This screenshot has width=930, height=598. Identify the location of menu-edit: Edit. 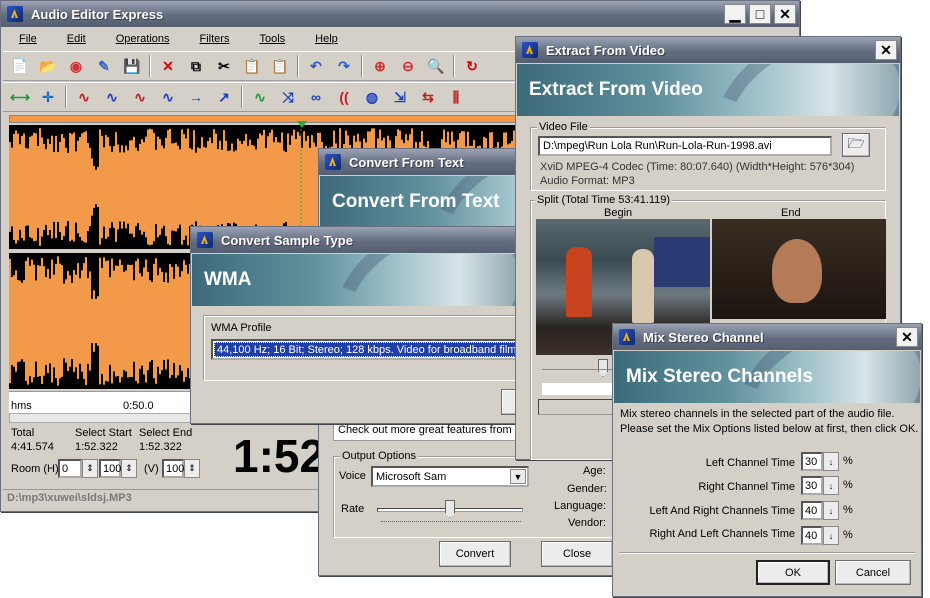
(75, 39).